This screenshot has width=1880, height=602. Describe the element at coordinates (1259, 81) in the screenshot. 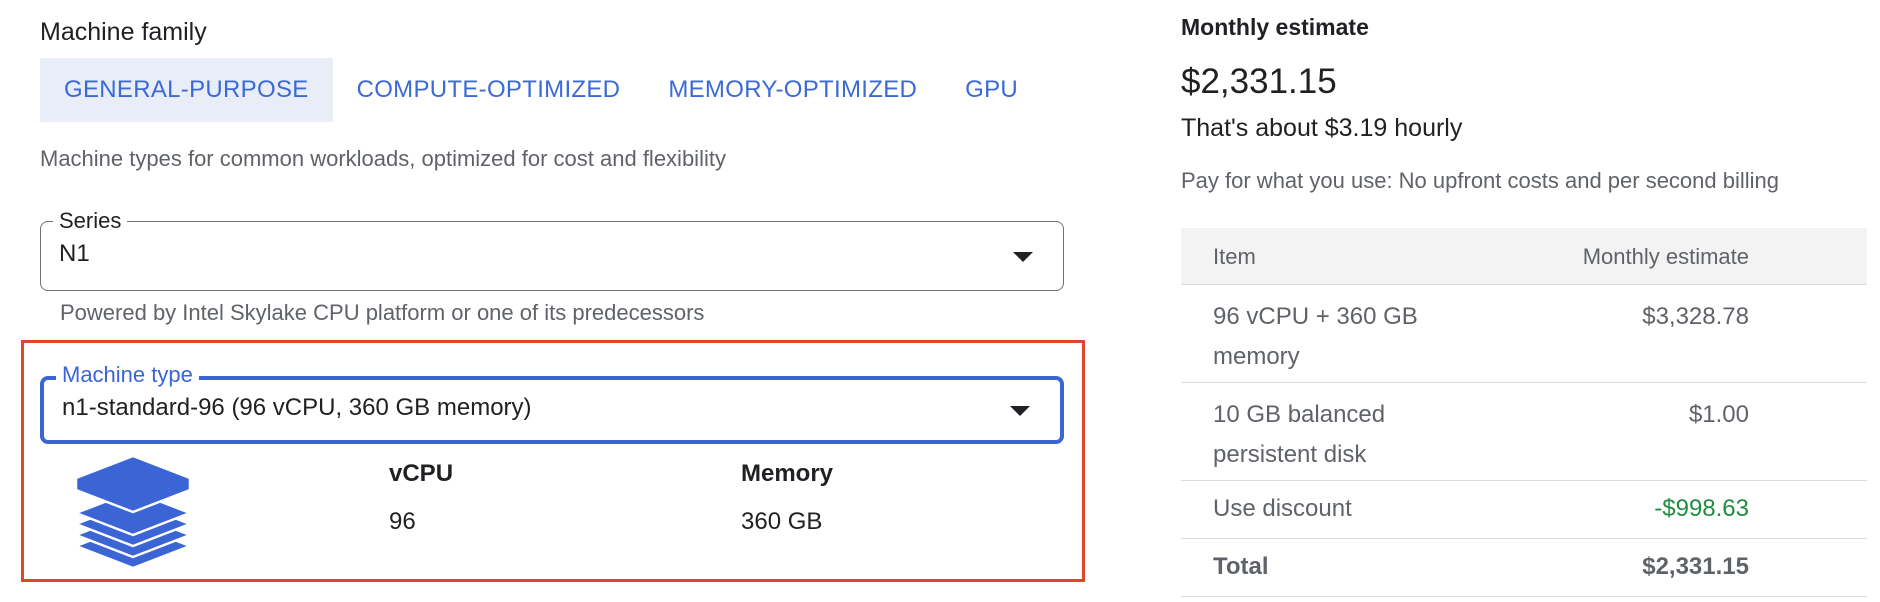

I see `estimate-total: $2,331.15` at that location.